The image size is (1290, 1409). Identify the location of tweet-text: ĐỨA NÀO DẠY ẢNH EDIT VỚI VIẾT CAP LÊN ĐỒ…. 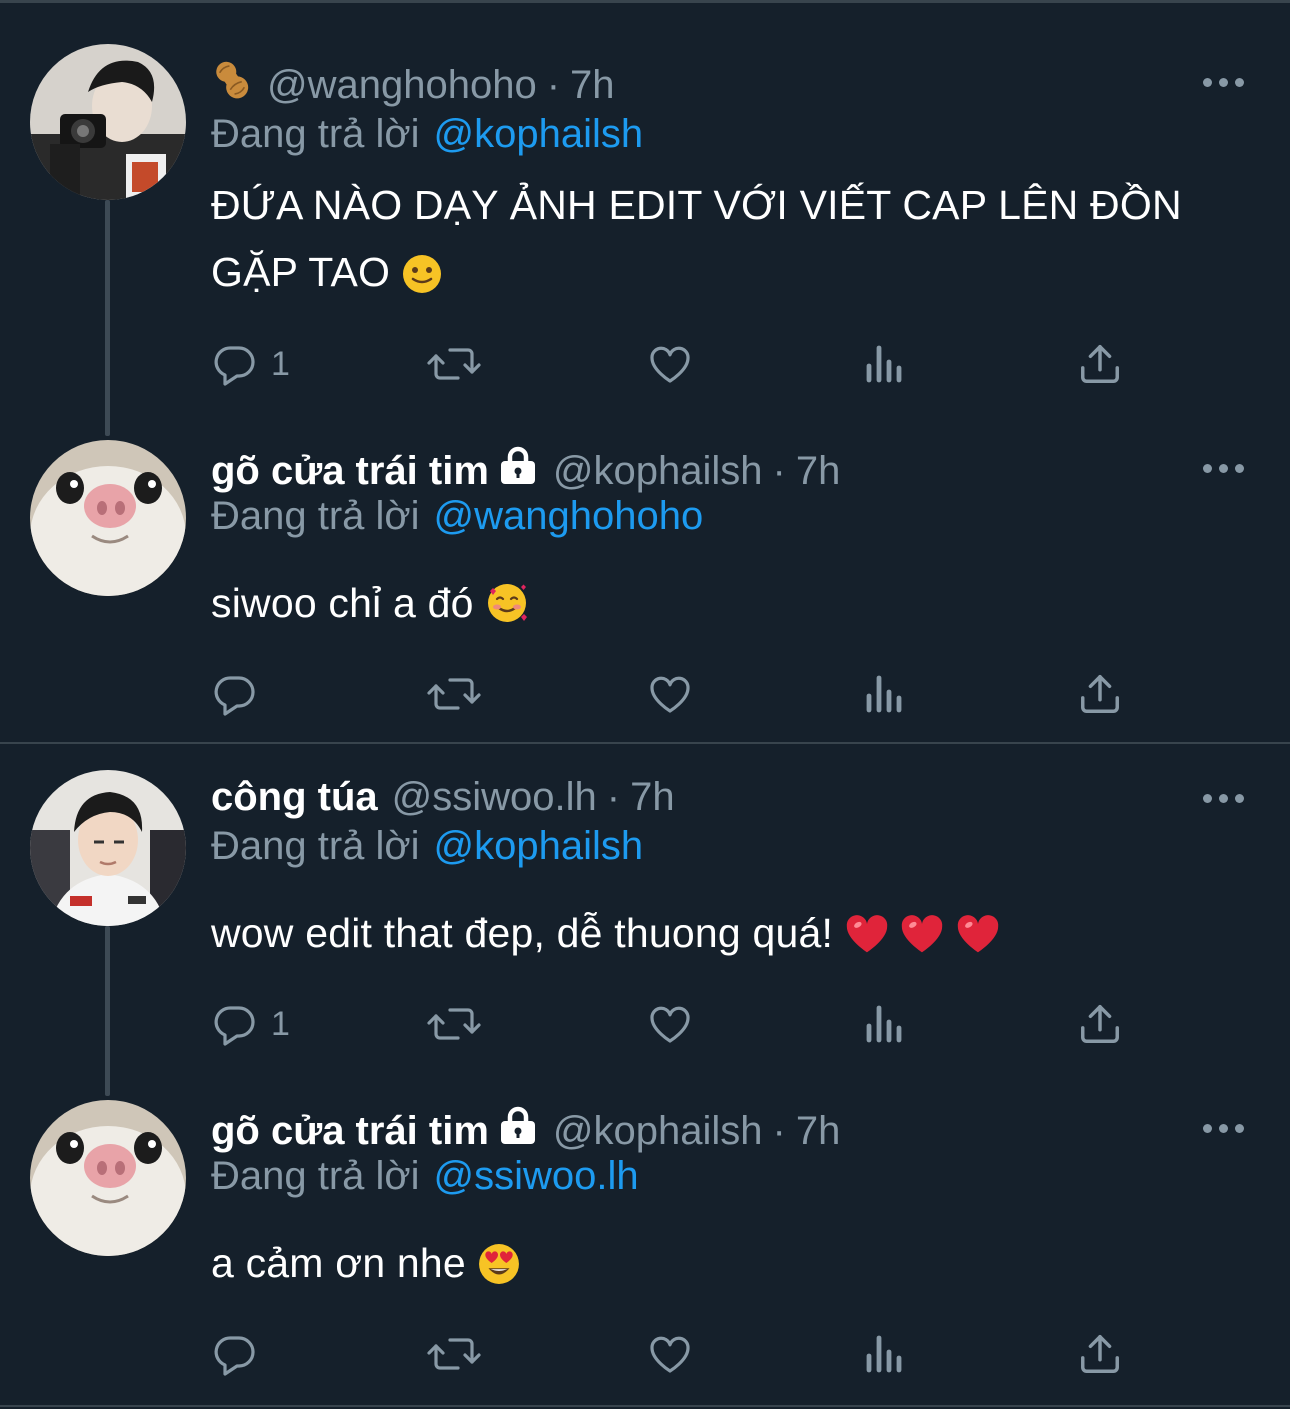
(696, 243).